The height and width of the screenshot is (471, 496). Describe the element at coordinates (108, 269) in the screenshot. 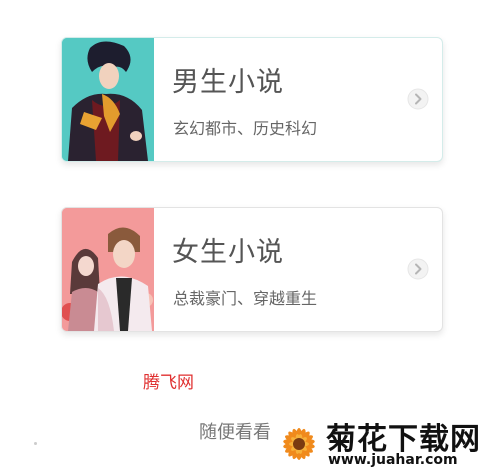

I see `female-novel-cover-image` at that location.